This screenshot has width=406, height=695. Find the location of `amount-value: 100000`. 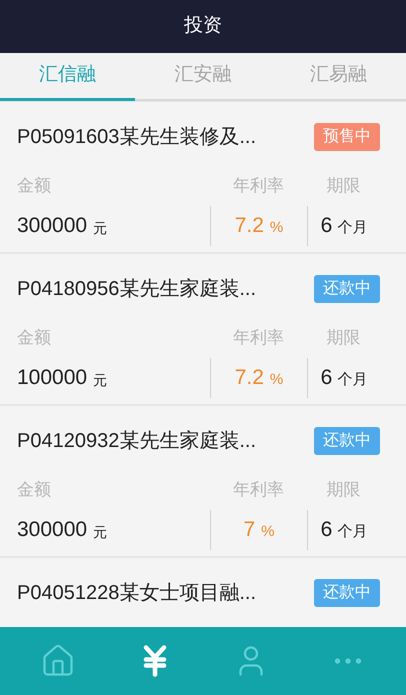

amount-value: 100000 is located at coordinates (52, 378).